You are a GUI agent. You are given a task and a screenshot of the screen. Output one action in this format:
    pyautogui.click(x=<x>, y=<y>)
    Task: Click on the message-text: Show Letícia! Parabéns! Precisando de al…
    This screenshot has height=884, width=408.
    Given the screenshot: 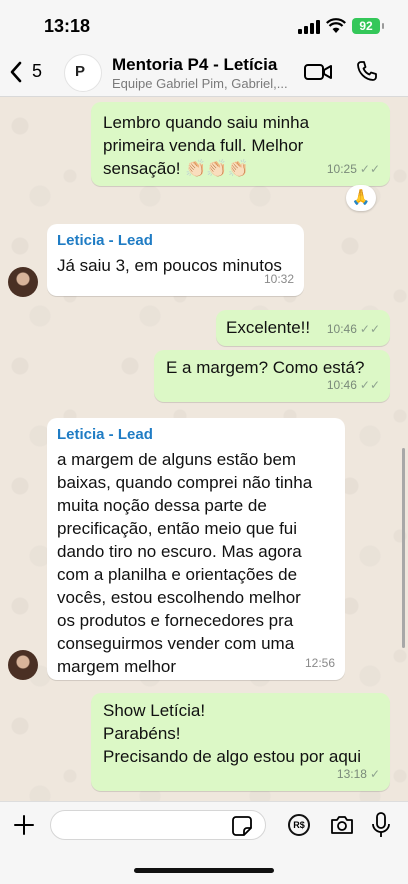 What is the action you would take?
    pyautogui.click(x=232, y=733)
    